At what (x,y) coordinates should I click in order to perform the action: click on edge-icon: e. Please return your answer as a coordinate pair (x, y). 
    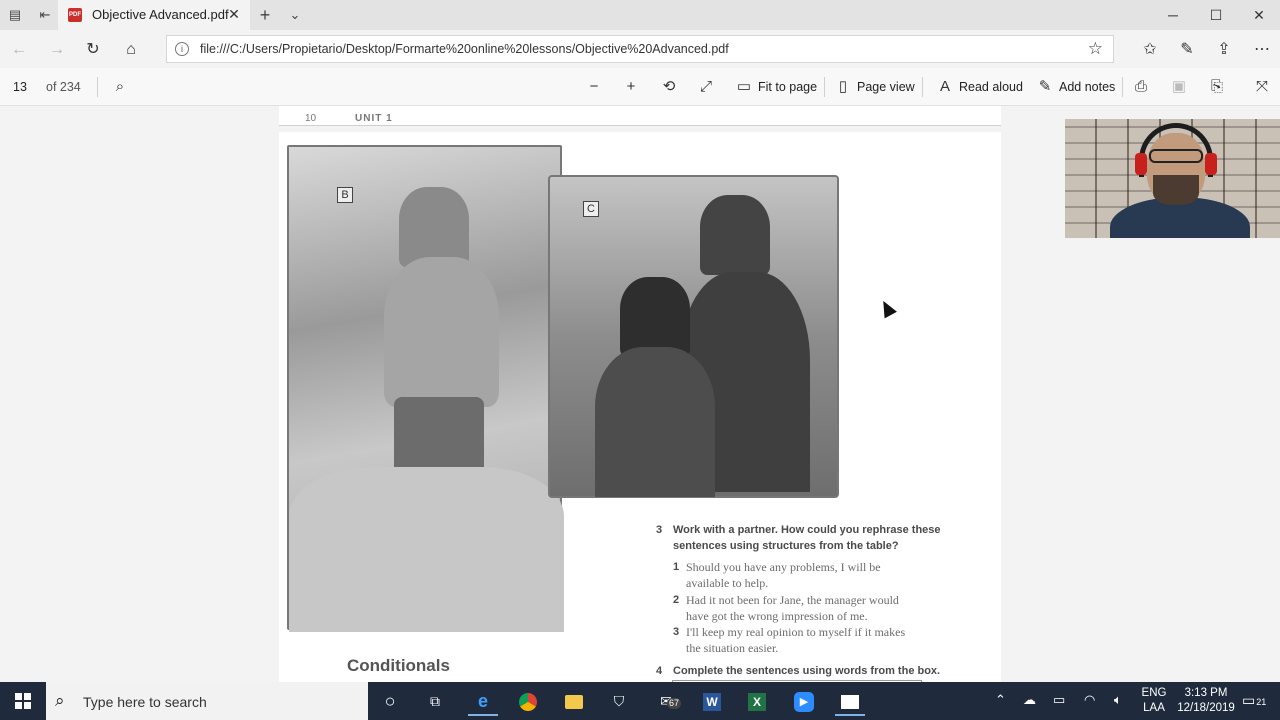
    Looking at the image, I should click on (483, 701).